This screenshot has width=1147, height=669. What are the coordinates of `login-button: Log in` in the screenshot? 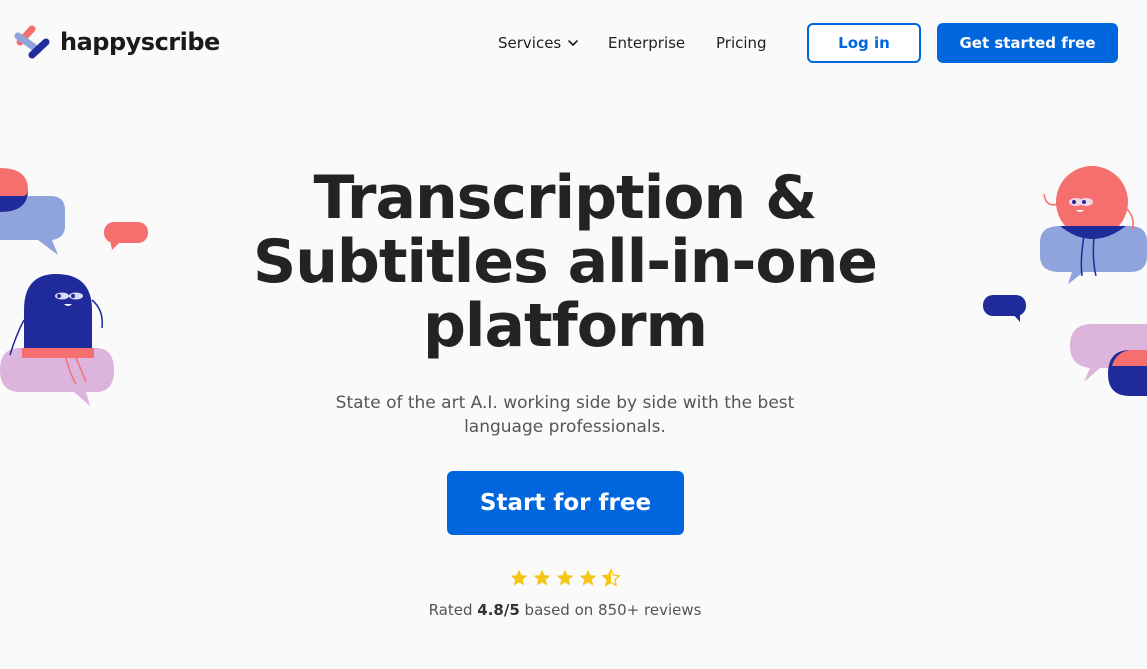 It's located at (864, 43).